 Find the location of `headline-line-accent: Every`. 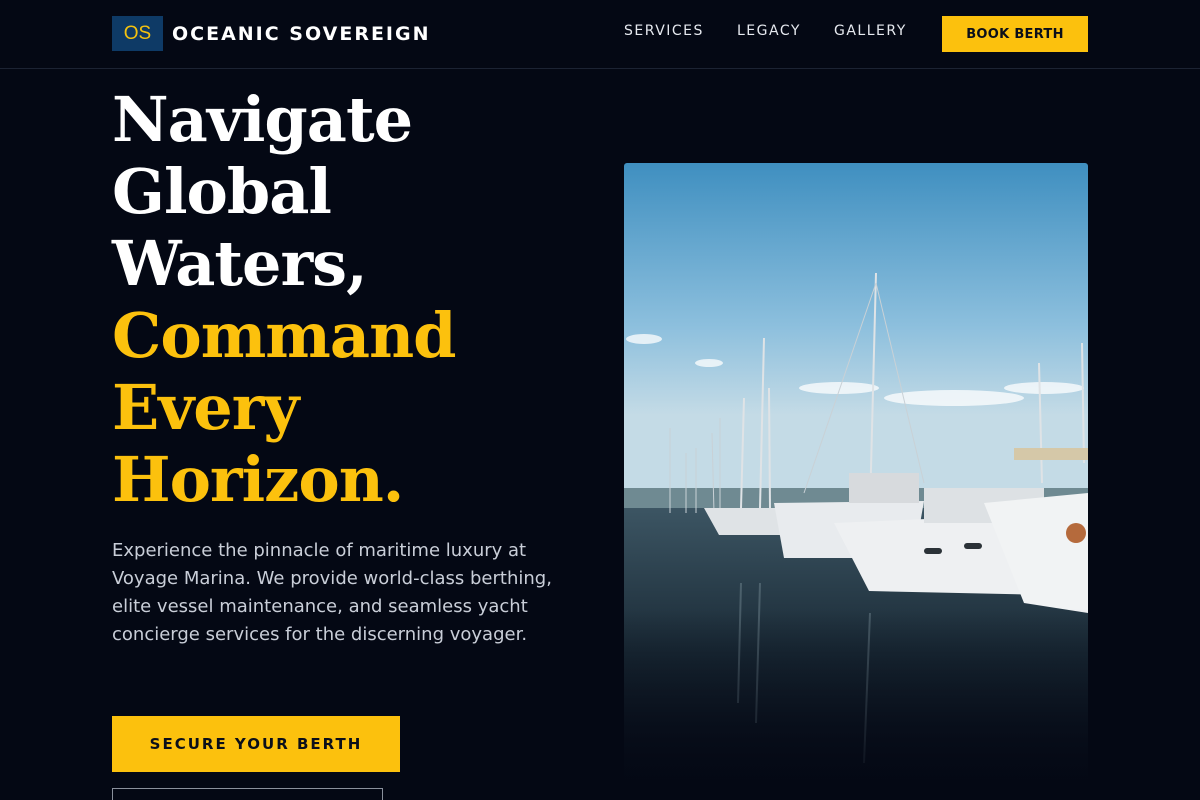

headline-line-accent: Every is located at coordinates (205, 407).